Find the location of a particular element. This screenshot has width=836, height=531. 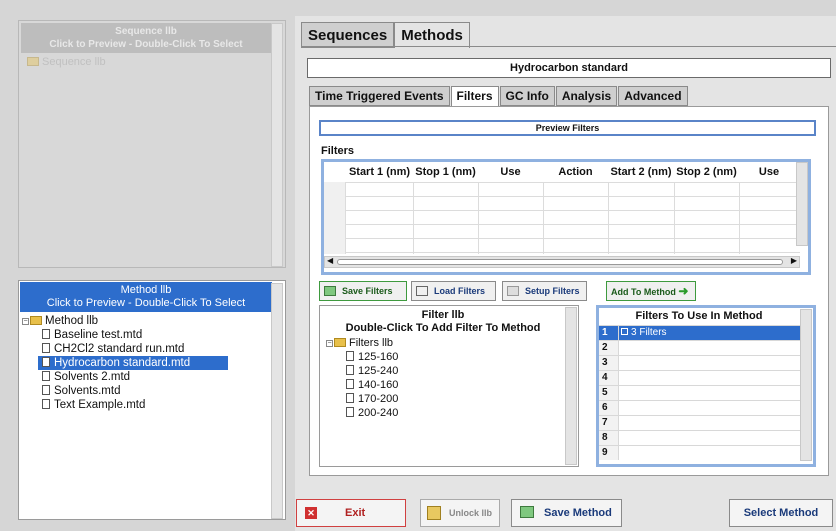

sequence-library-root: Sequence llb is located at coordinates (66, 62).